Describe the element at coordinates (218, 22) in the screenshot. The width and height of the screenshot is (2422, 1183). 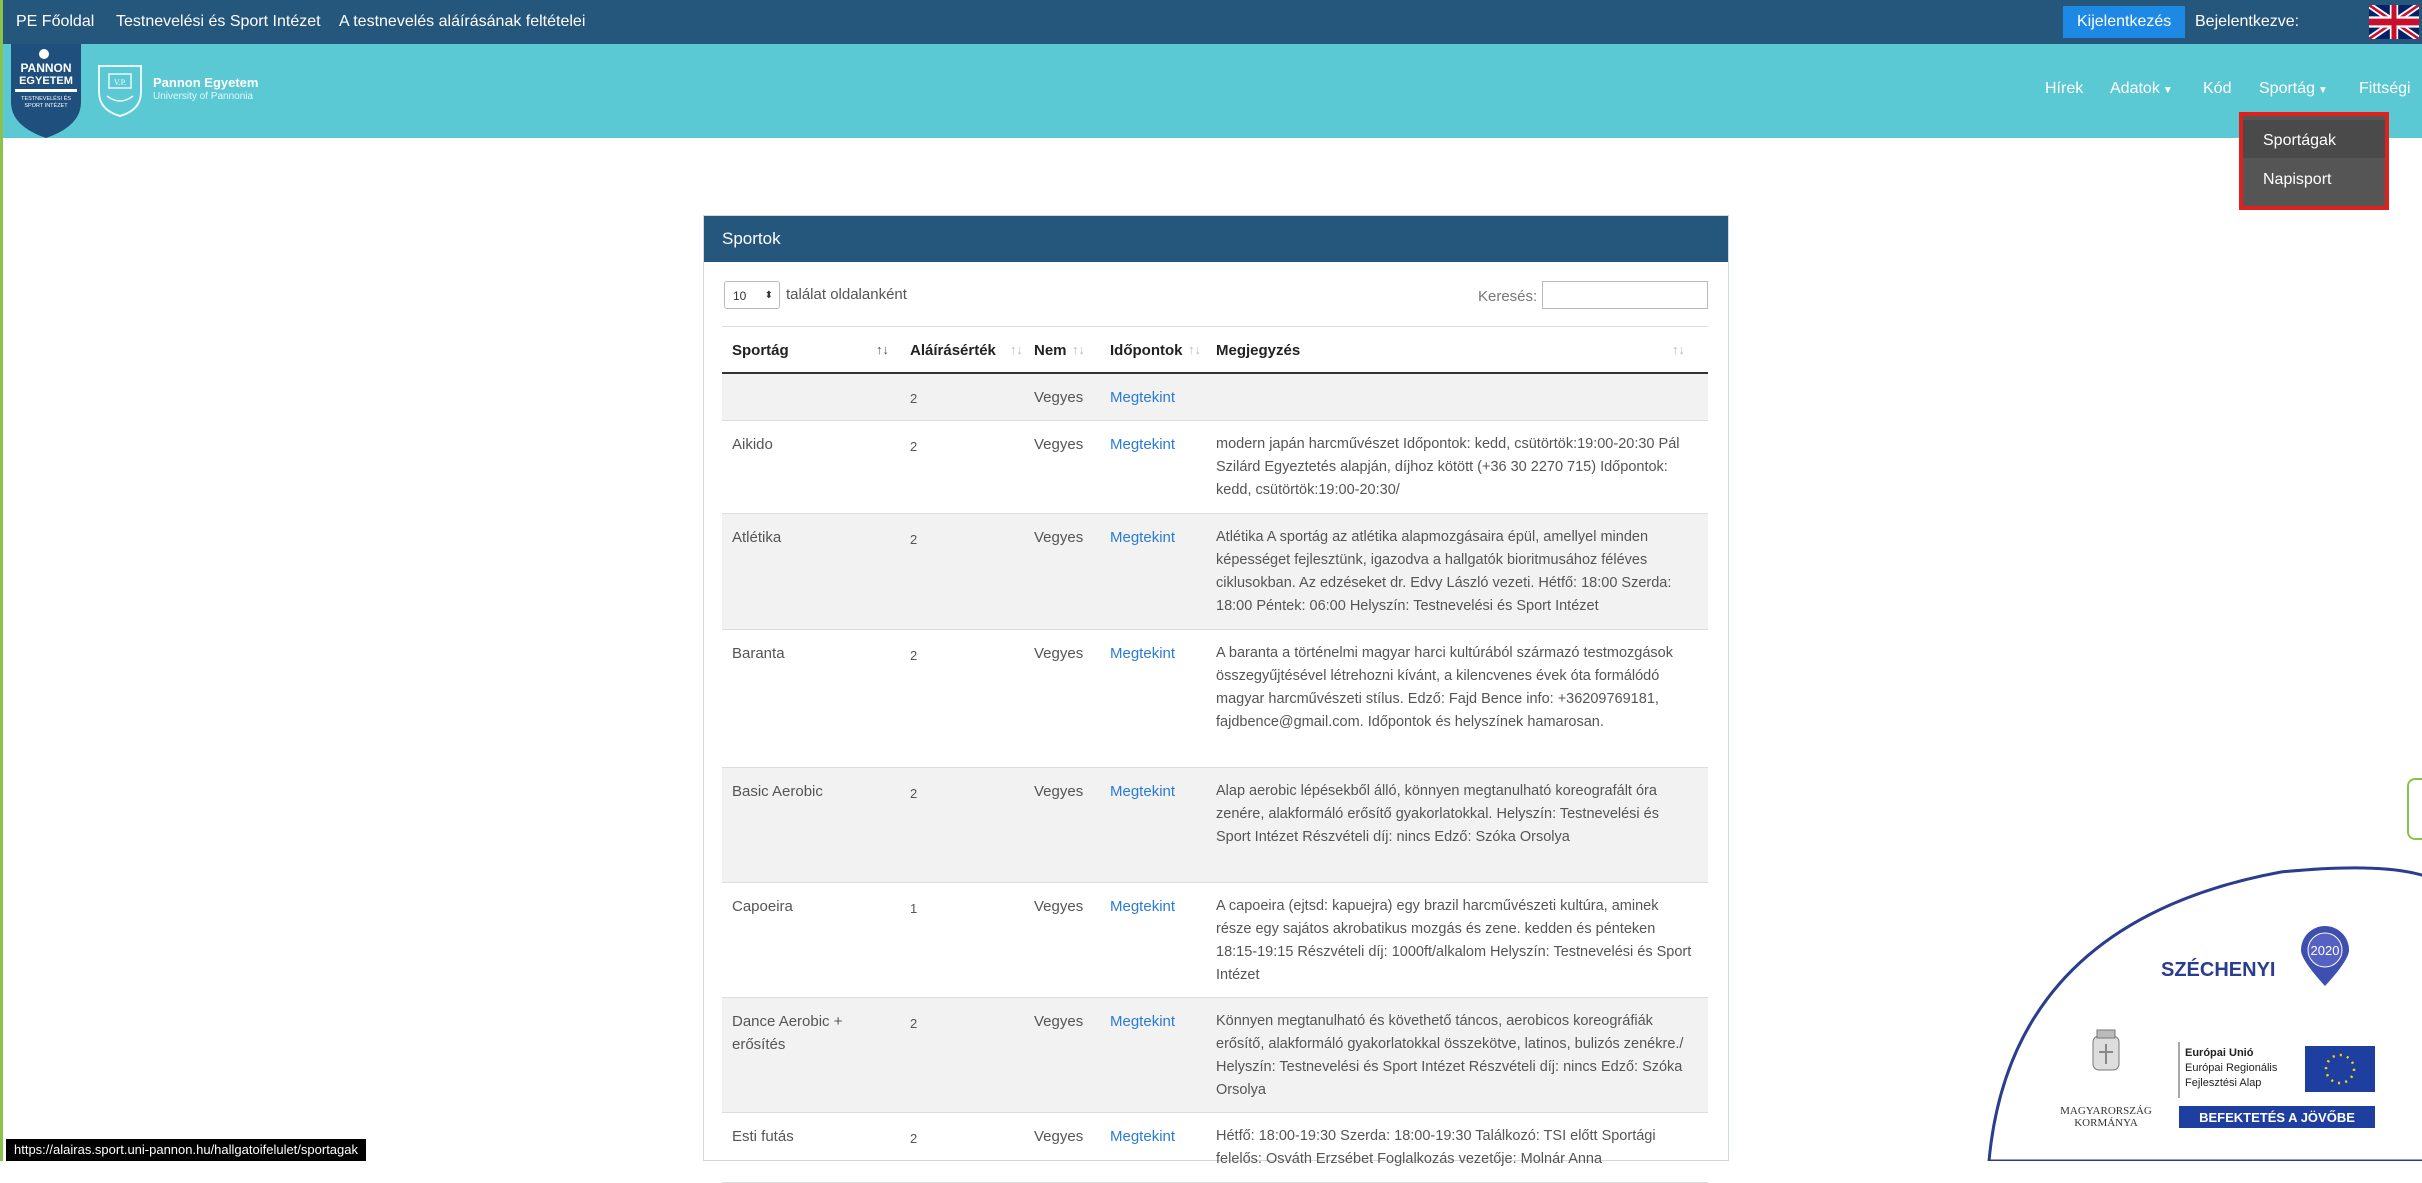
I see `sport-institute-link: Testnevelési és Sport Intézet` at that location.